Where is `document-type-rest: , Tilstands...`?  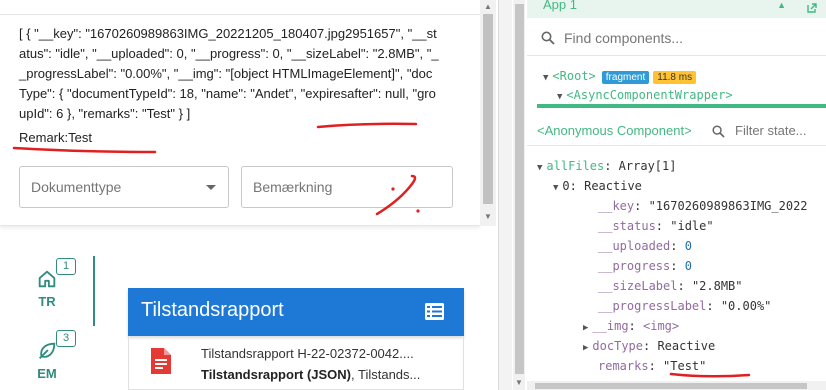
document-type-rest: , Tilstands... is located at coordinates (386, 374).